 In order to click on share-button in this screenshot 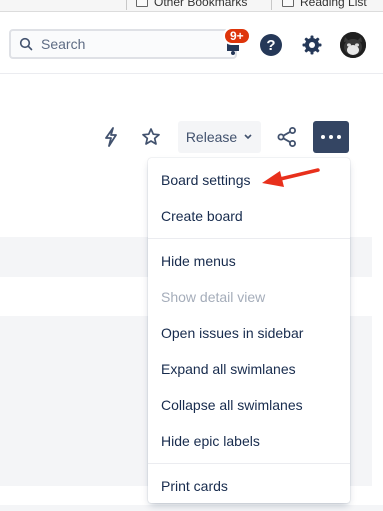, I will do `click(287, 137)`.